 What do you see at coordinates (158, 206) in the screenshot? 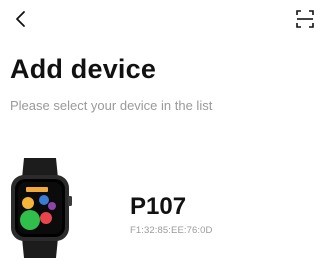
I see `device-name: P107` at bounding box center [158, 206].